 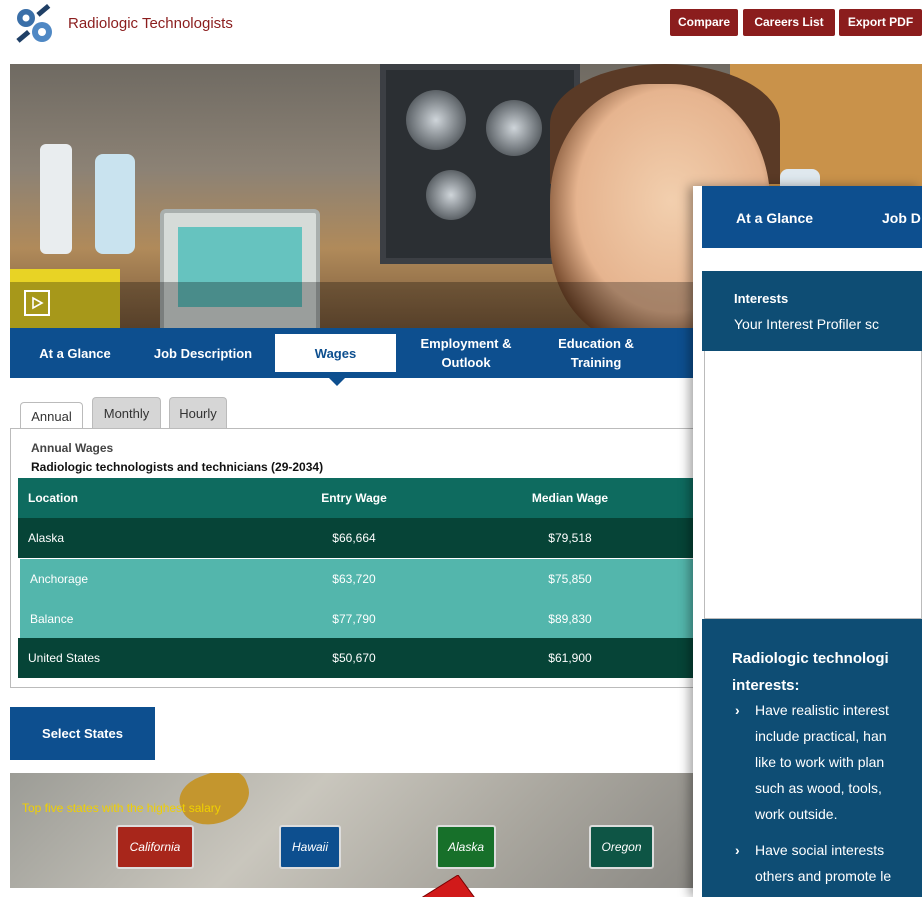 I want to click on state-button-alaska: Alaska, so click(x=466, y=847).